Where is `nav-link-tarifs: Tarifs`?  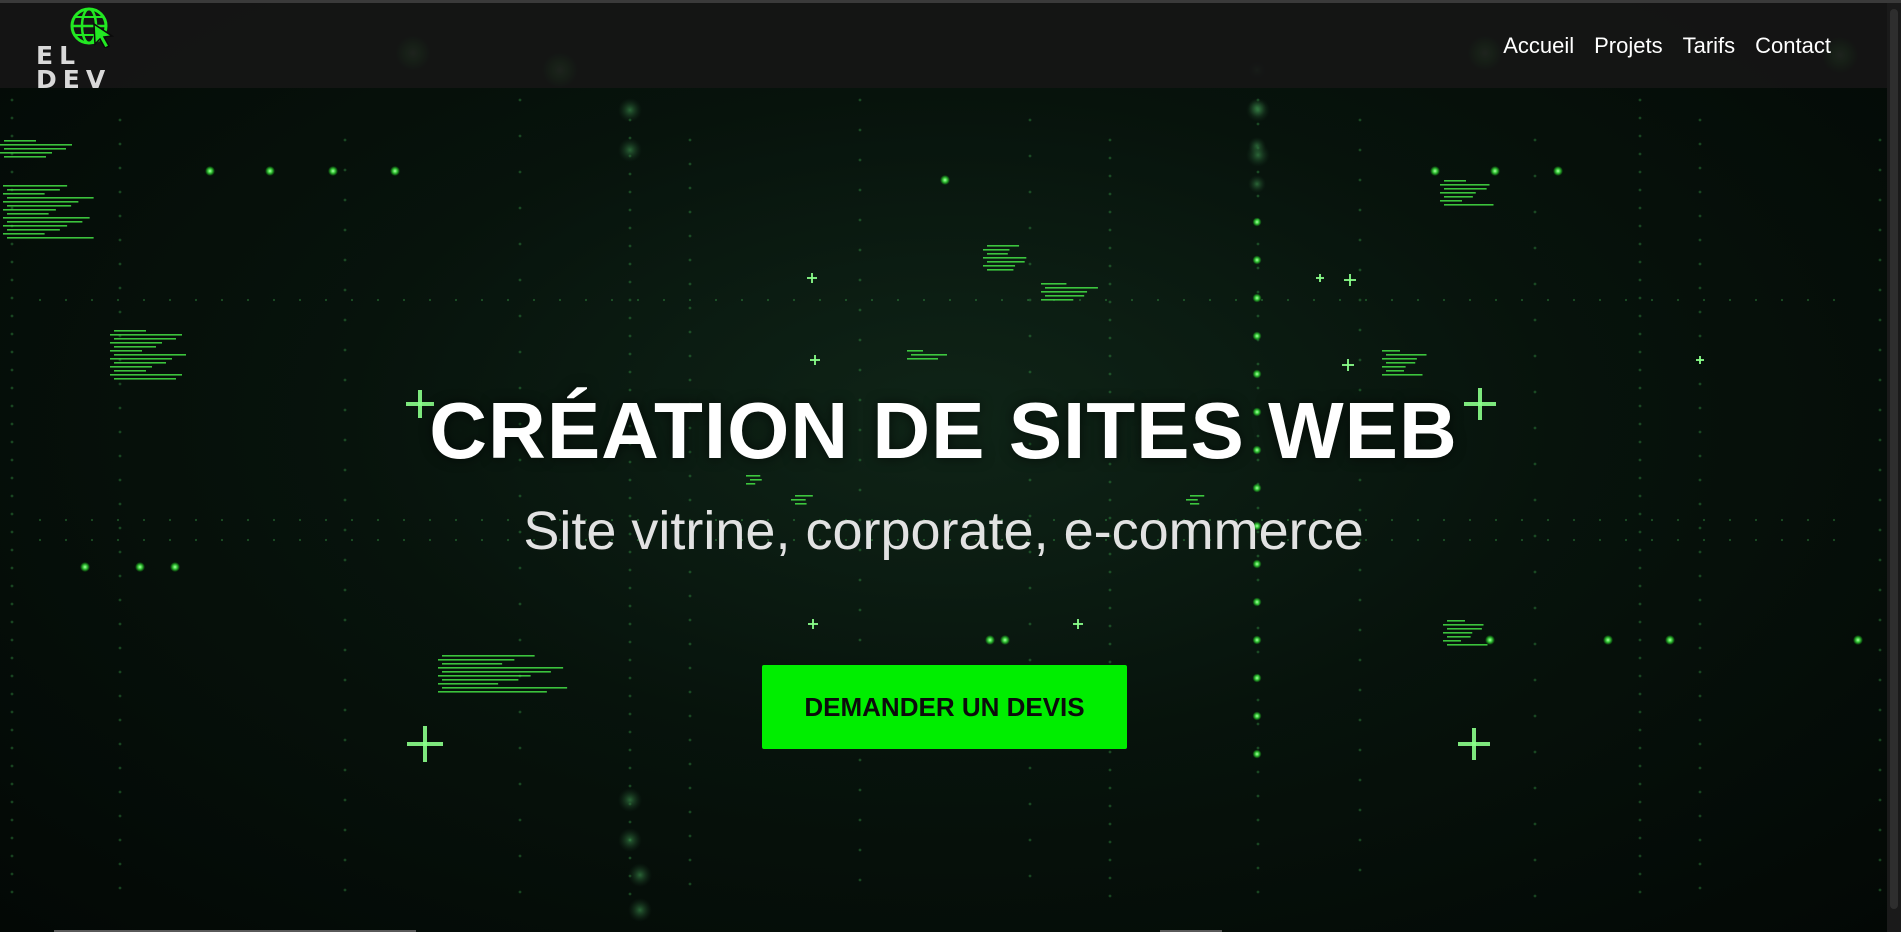
nav-link-tarifs: Tarifs is located at coordinates (1709, 46).